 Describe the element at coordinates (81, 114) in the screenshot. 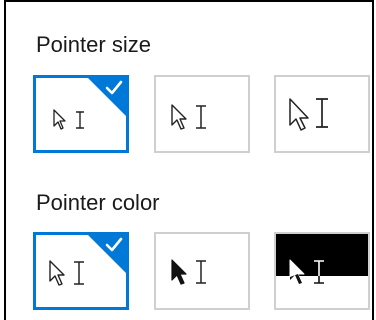

I see `pointer-size-small-option` at that location.